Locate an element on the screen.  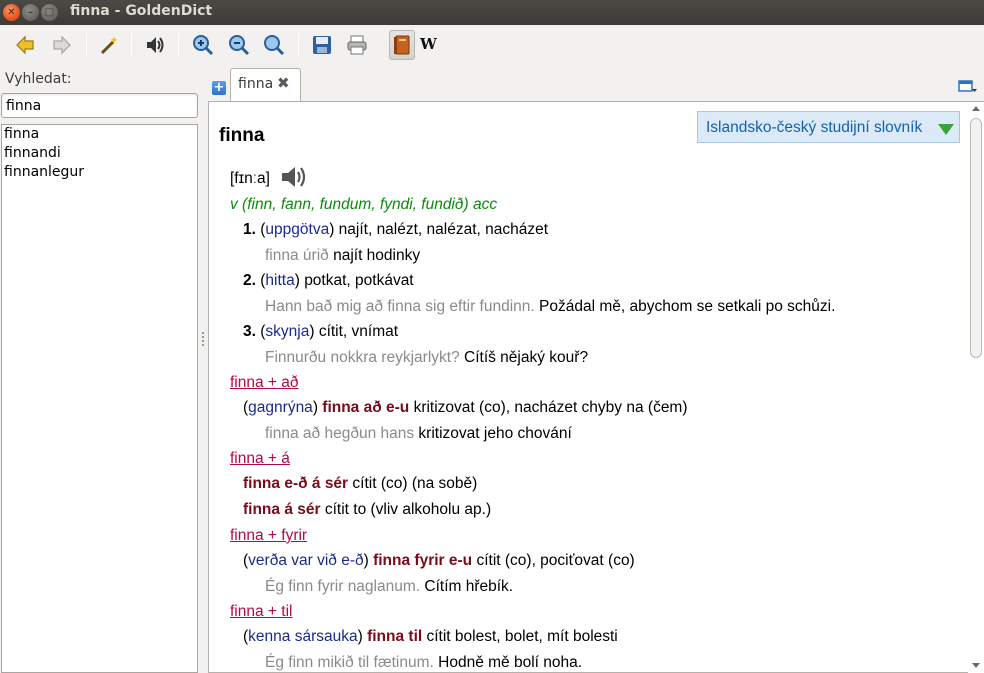
back-icon is located at coordinates (25, 45).